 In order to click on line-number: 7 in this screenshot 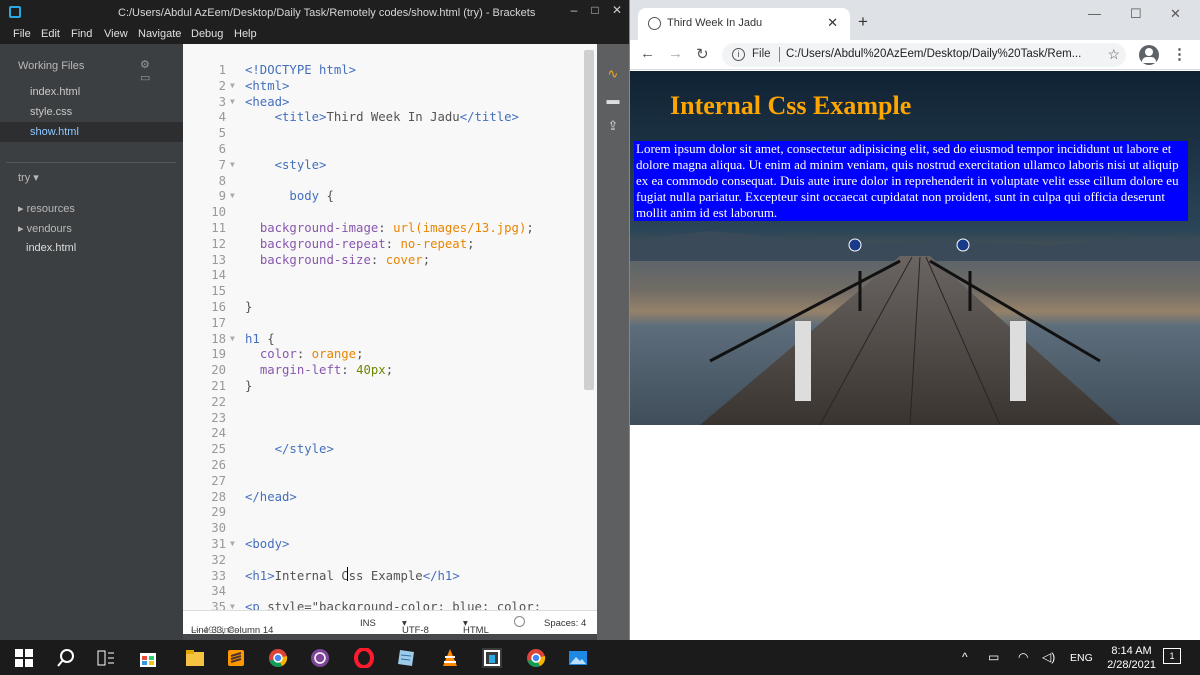, I will do `click(222, 164)`.